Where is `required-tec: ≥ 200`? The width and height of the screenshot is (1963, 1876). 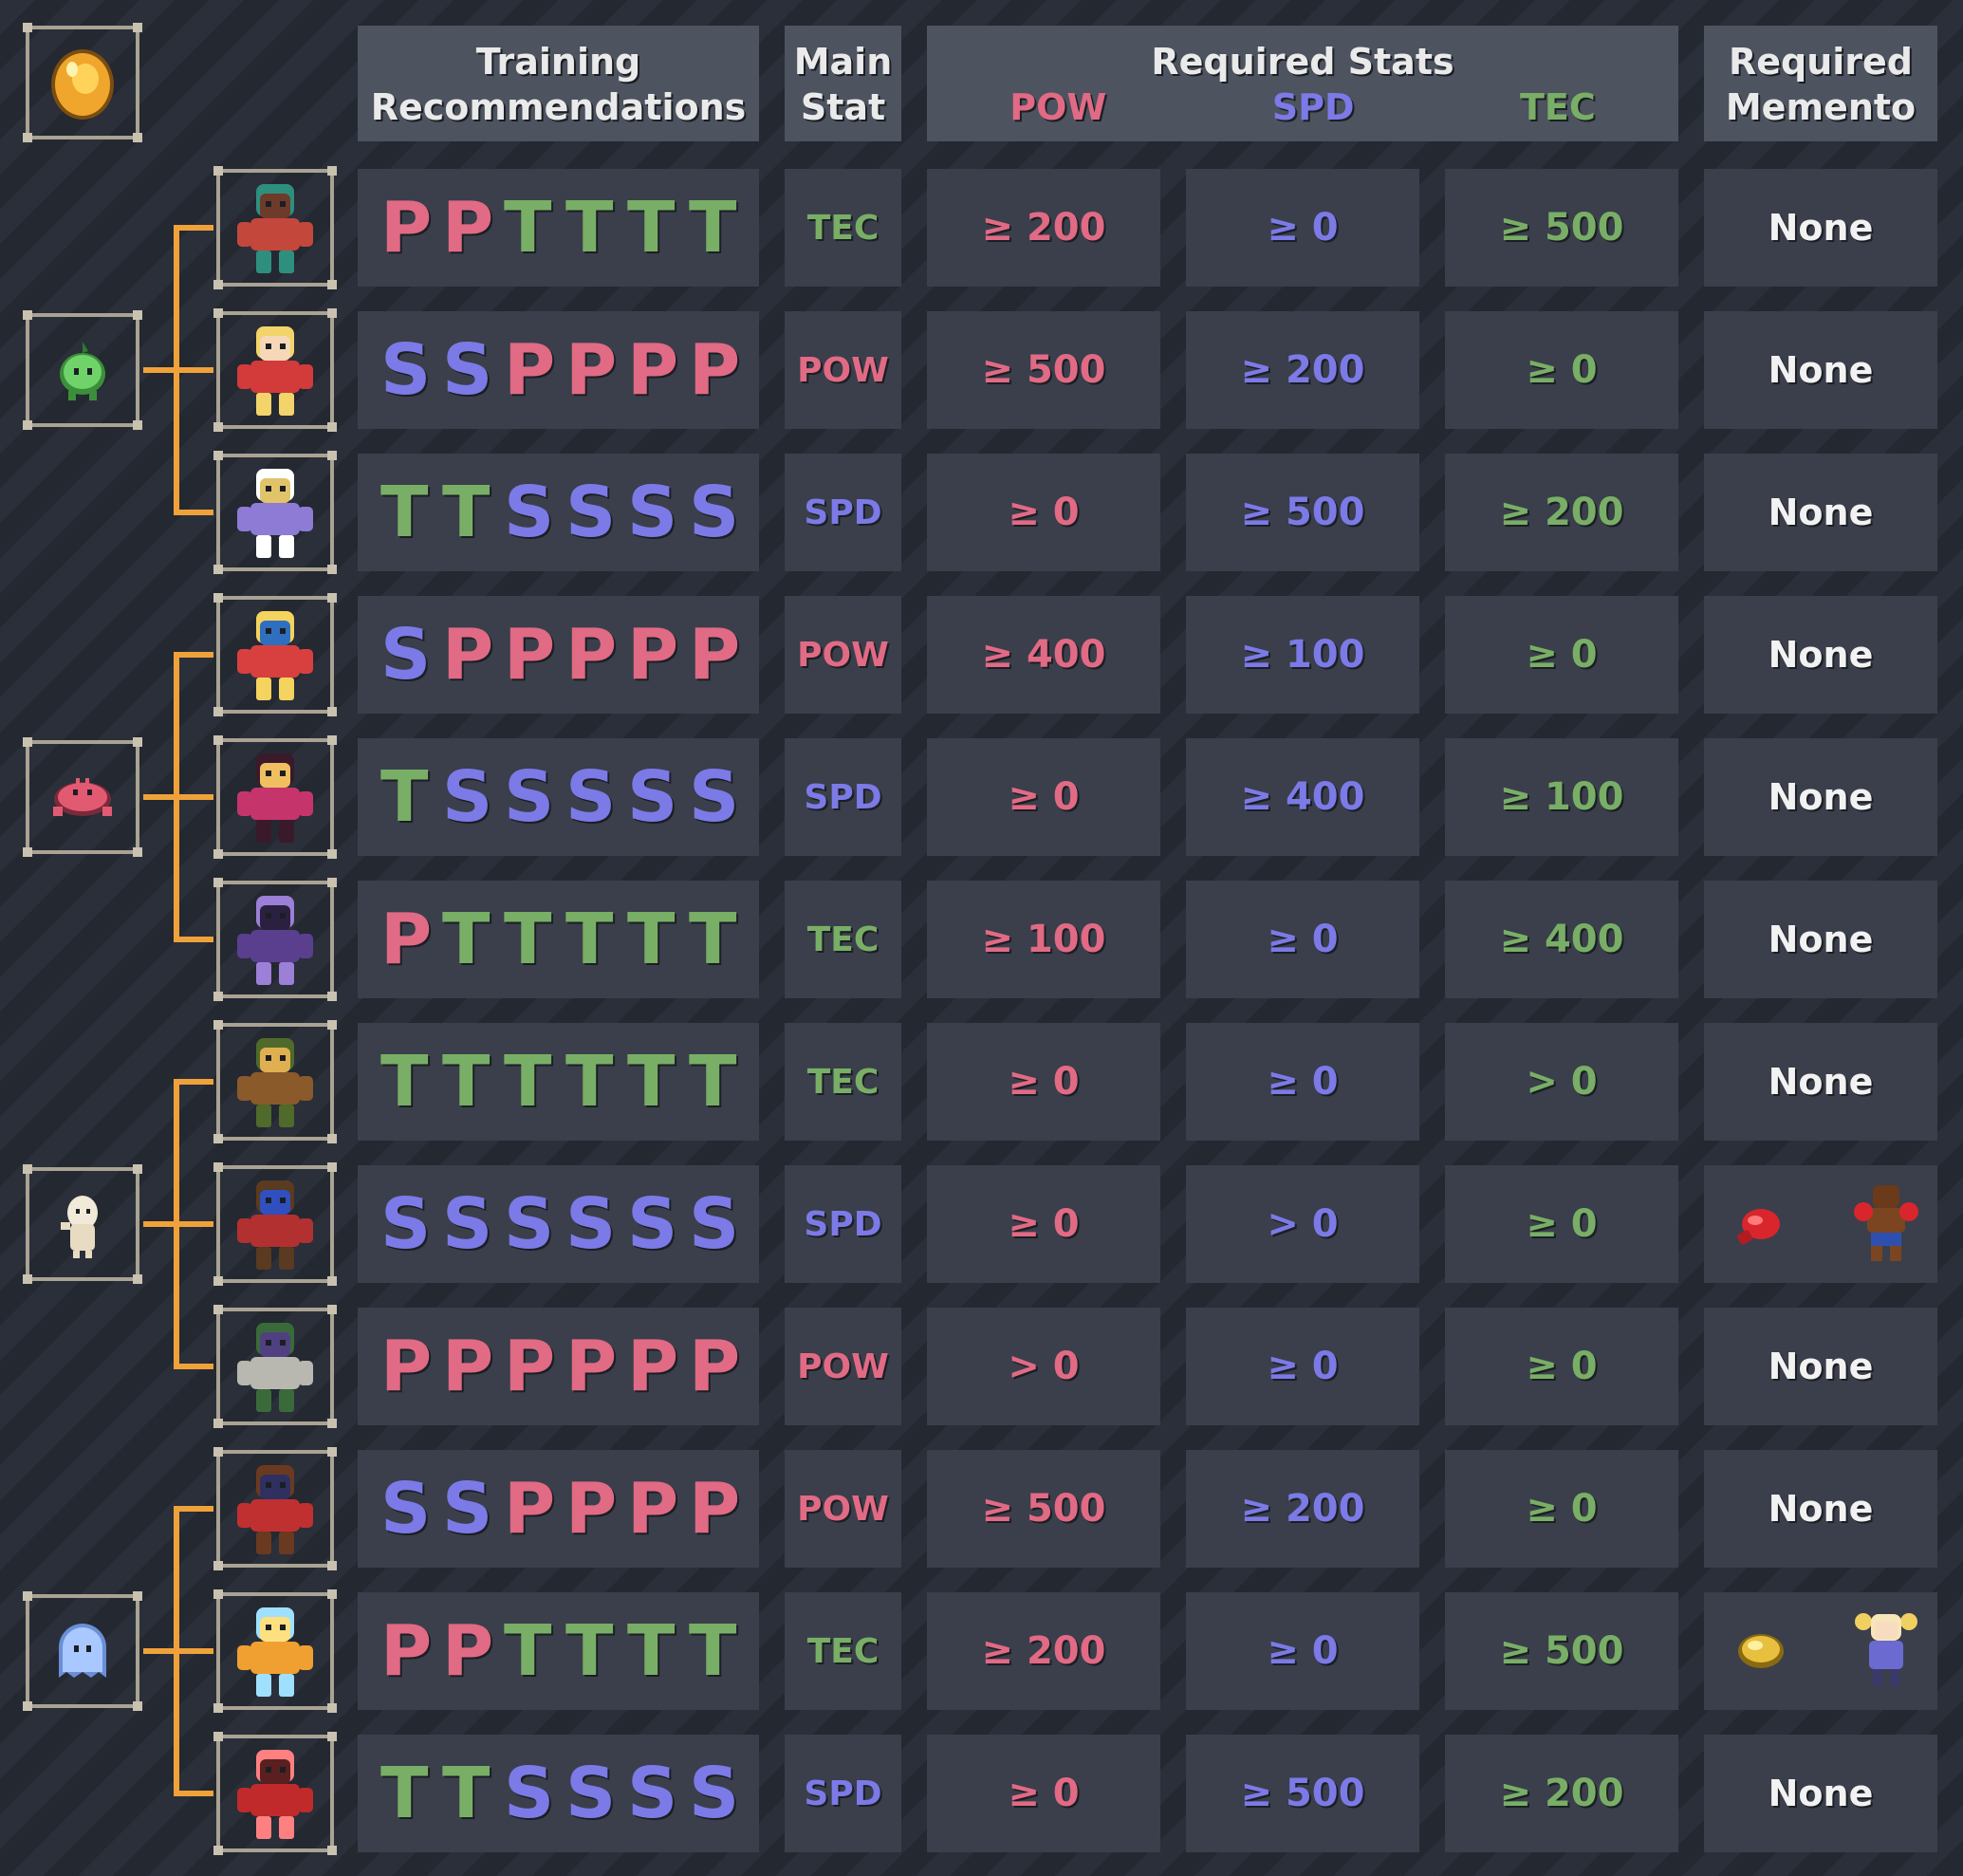
required-tec: ≥ 200 is located at coordinates (1561, 512).